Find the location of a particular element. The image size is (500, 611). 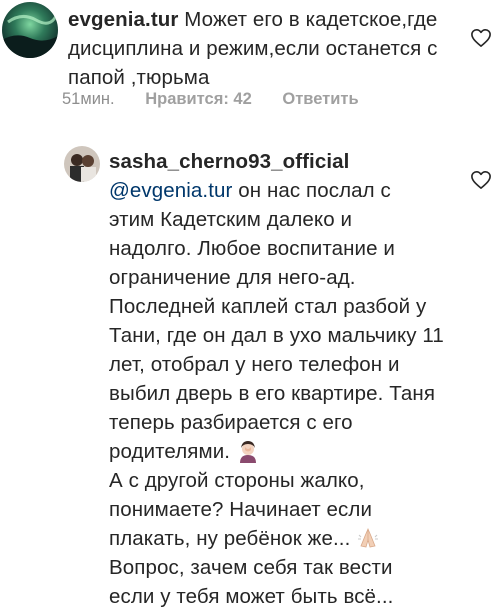

comment-username: sasha_cherno93_official is located at coordinates (229, 161).